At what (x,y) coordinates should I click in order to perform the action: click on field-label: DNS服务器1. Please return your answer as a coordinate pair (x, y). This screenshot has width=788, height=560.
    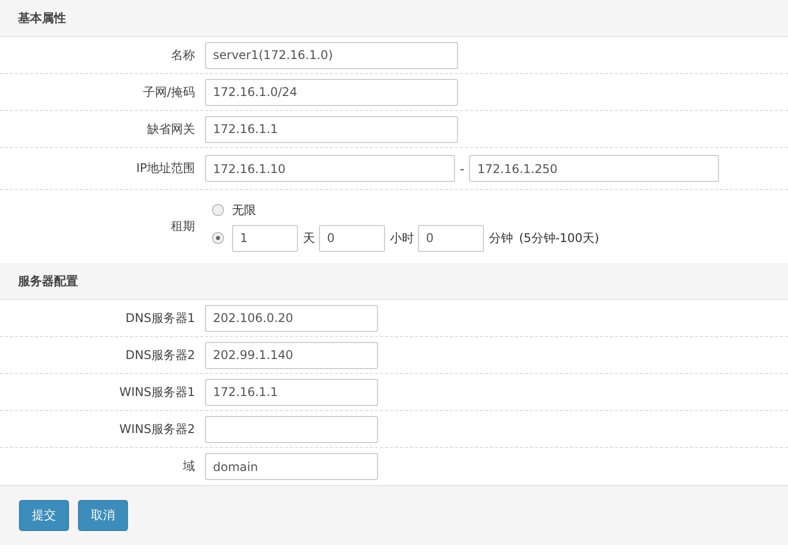
    Looking at the image, I should click on (160, 318).